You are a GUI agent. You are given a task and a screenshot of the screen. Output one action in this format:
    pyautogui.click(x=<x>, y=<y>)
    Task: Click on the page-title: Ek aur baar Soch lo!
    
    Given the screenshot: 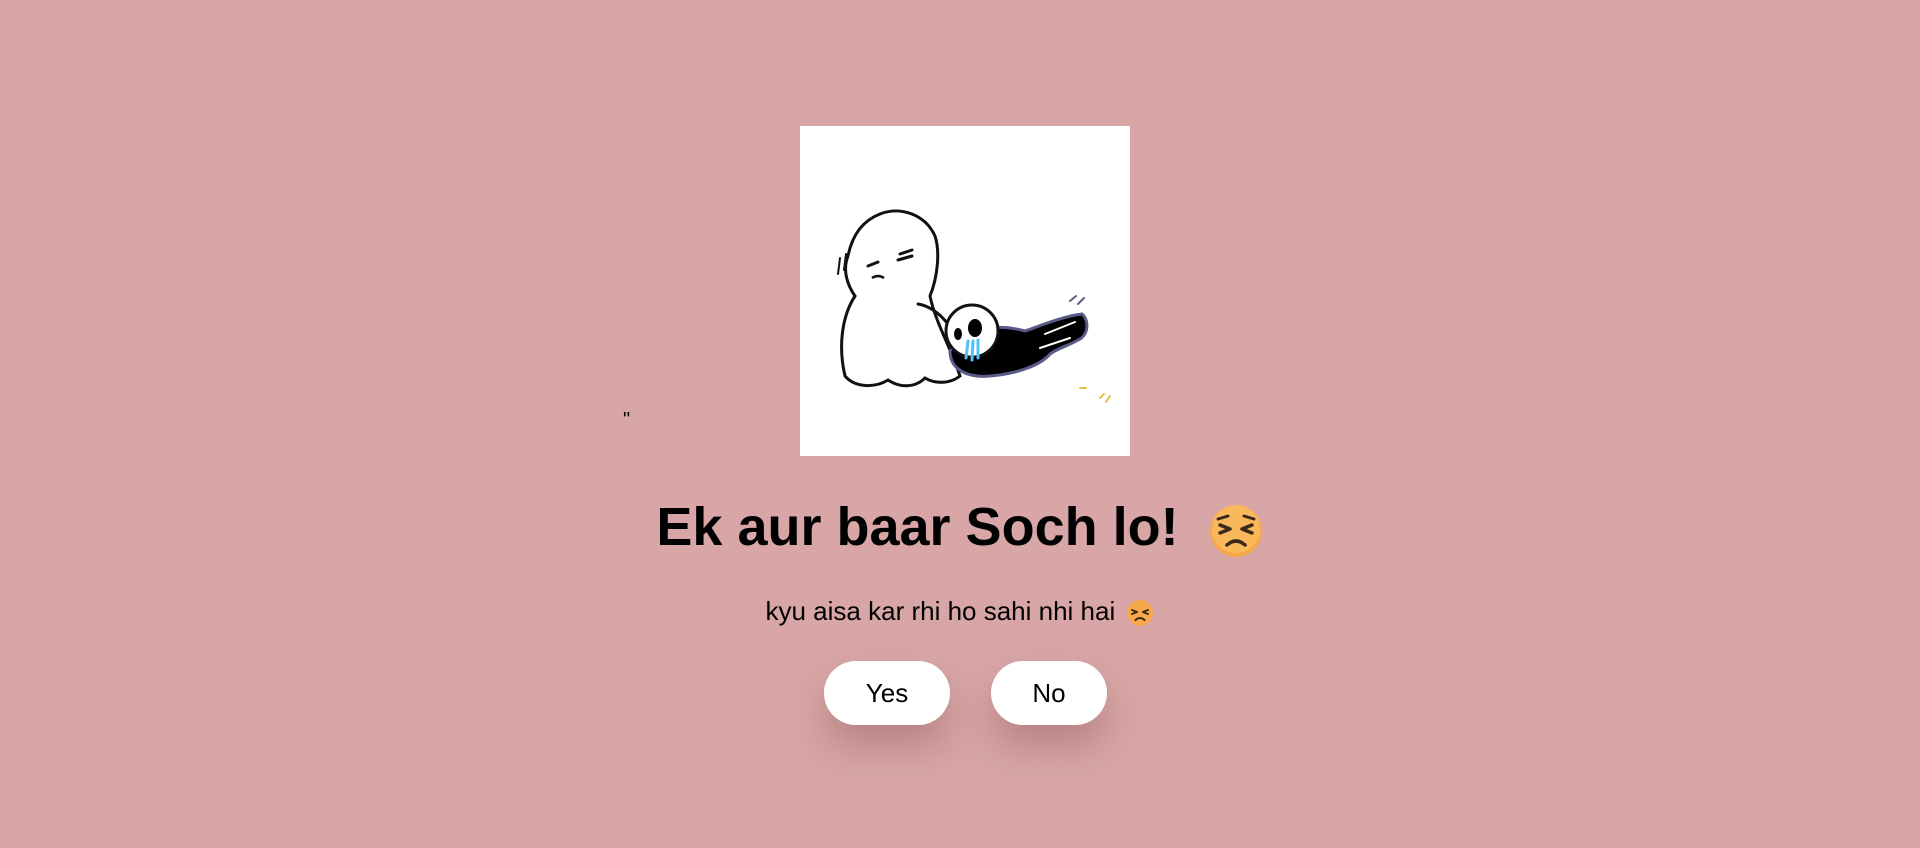 What is the action you would take?
    pyautogui.click(x=960, y=527)
    